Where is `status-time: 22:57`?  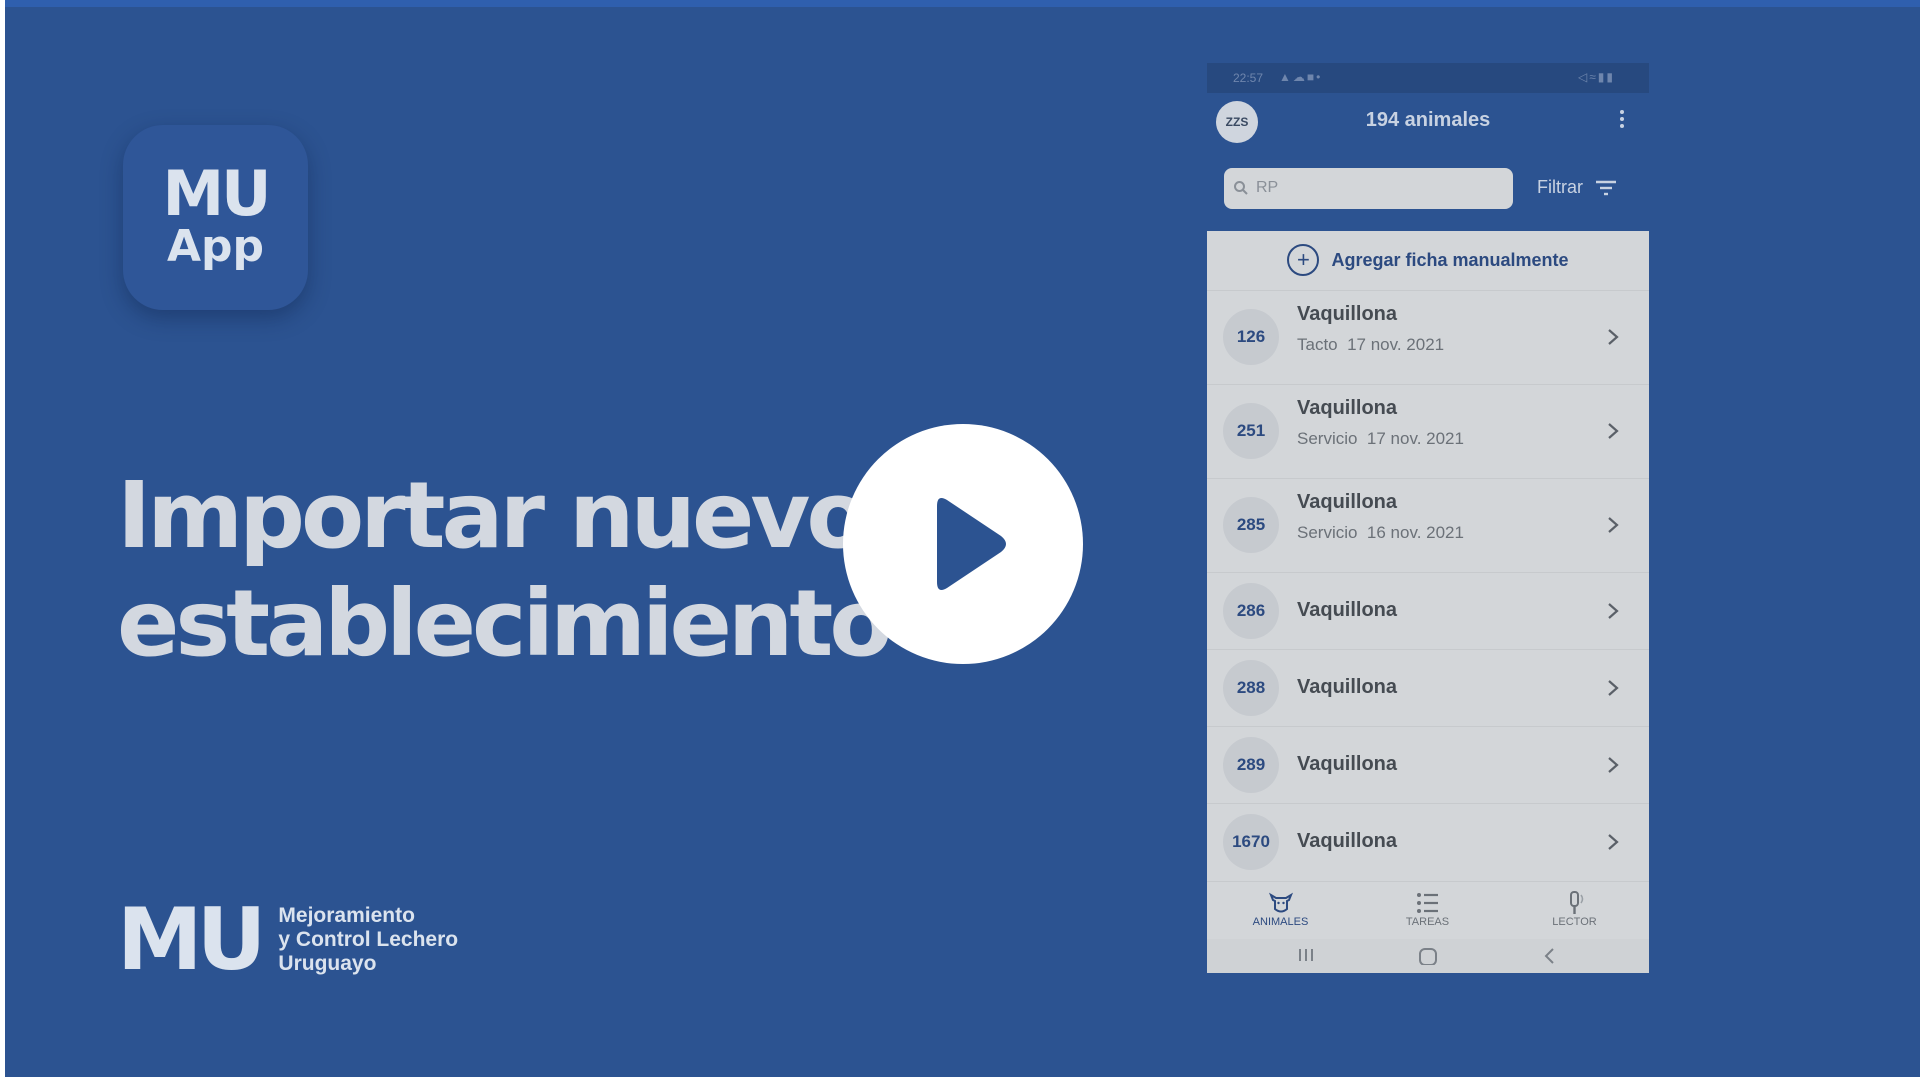 status-time: 22:57 is located at coordinates (1248, 78).